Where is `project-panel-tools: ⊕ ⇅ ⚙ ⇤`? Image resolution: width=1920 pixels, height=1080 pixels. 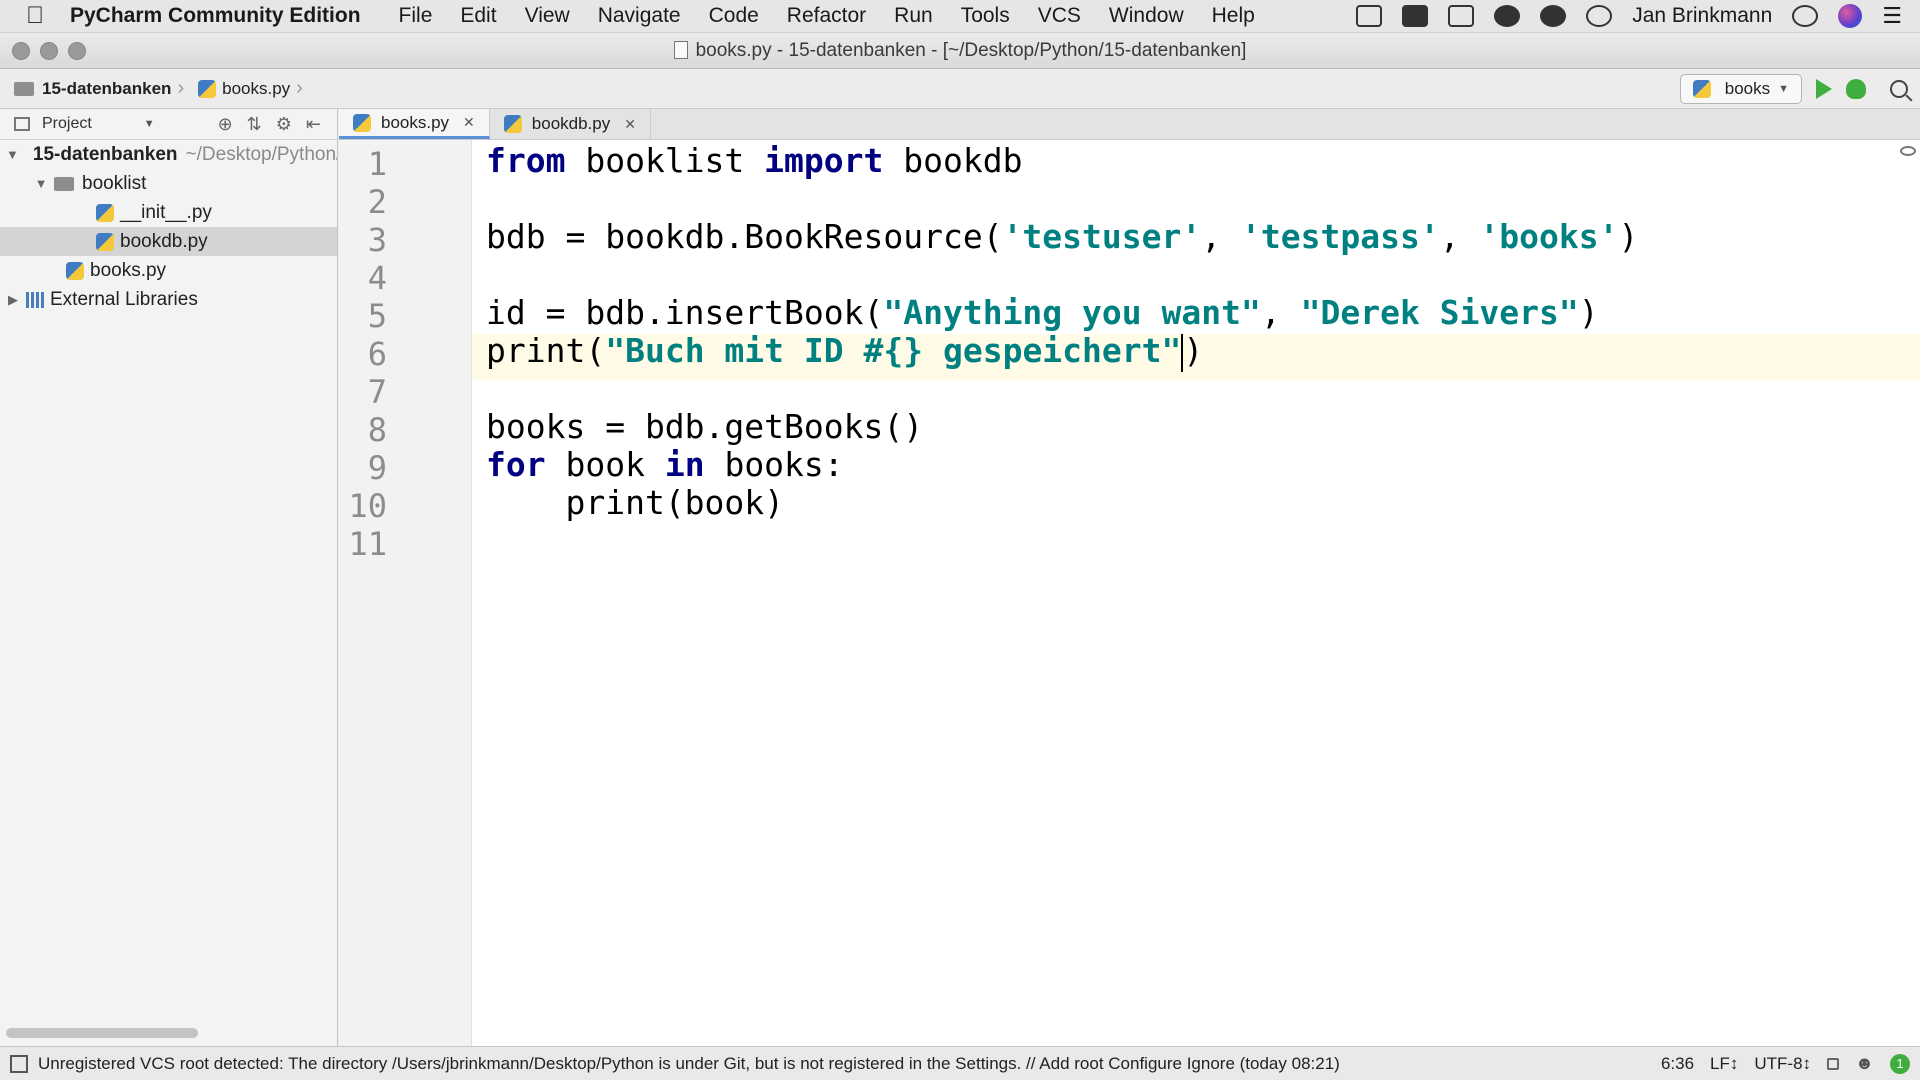 project-panel-tools: ⊕ ⇅ ⚙ ⇤ is located at coordinates (277, 124).